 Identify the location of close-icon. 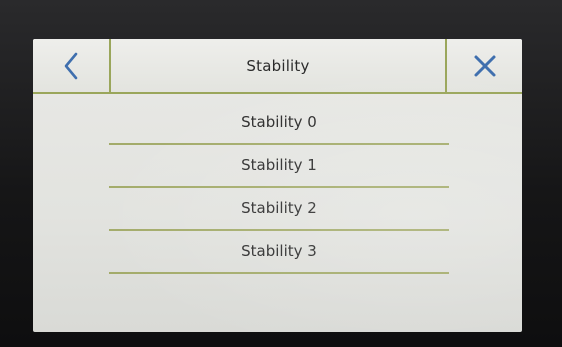
(484, 65).